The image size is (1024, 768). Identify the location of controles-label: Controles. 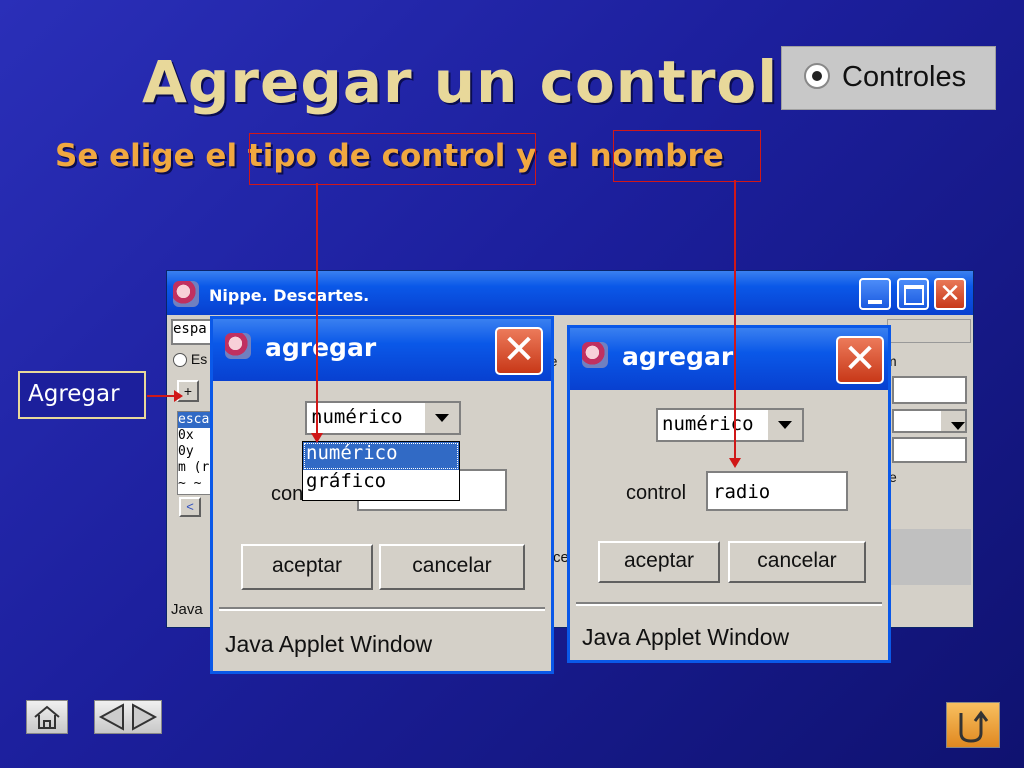
(904, 77).